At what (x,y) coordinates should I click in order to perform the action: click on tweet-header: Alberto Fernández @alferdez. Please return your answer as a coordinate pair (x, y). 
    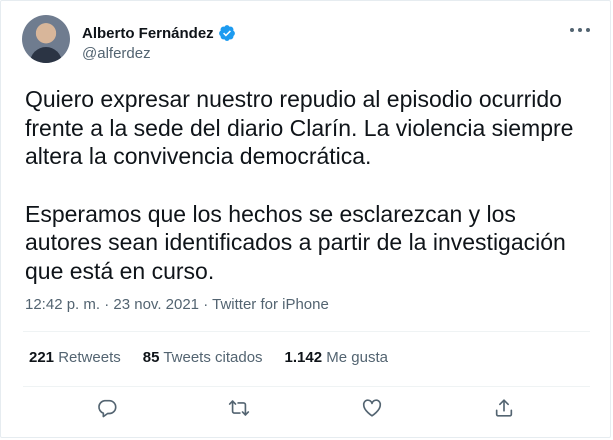
    Looking at the image, I should click on (129, 39).